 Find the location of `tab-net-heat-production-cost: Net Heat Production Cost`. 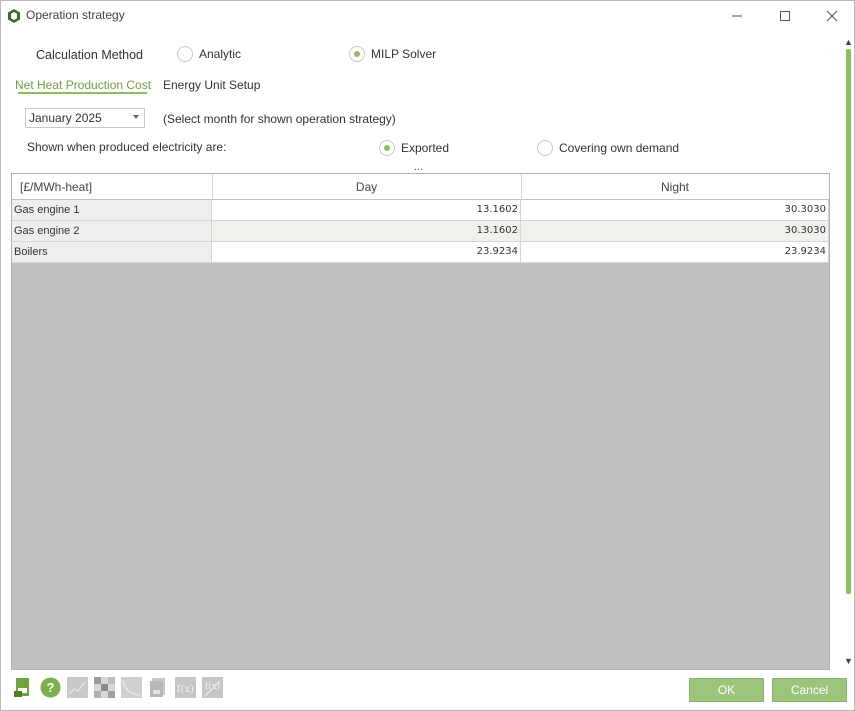

tab-net-heat-production-cost: Net Heat Production Cost is located at coordinates (83, 85).